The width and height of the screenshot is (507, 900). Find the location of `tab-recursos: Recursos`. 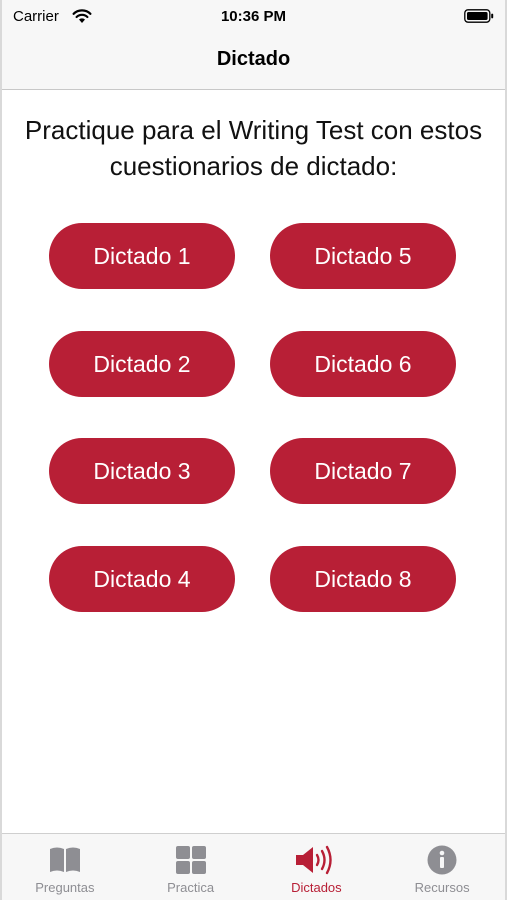

tab-recursos: Recursos is located at coordinates (442, 867).